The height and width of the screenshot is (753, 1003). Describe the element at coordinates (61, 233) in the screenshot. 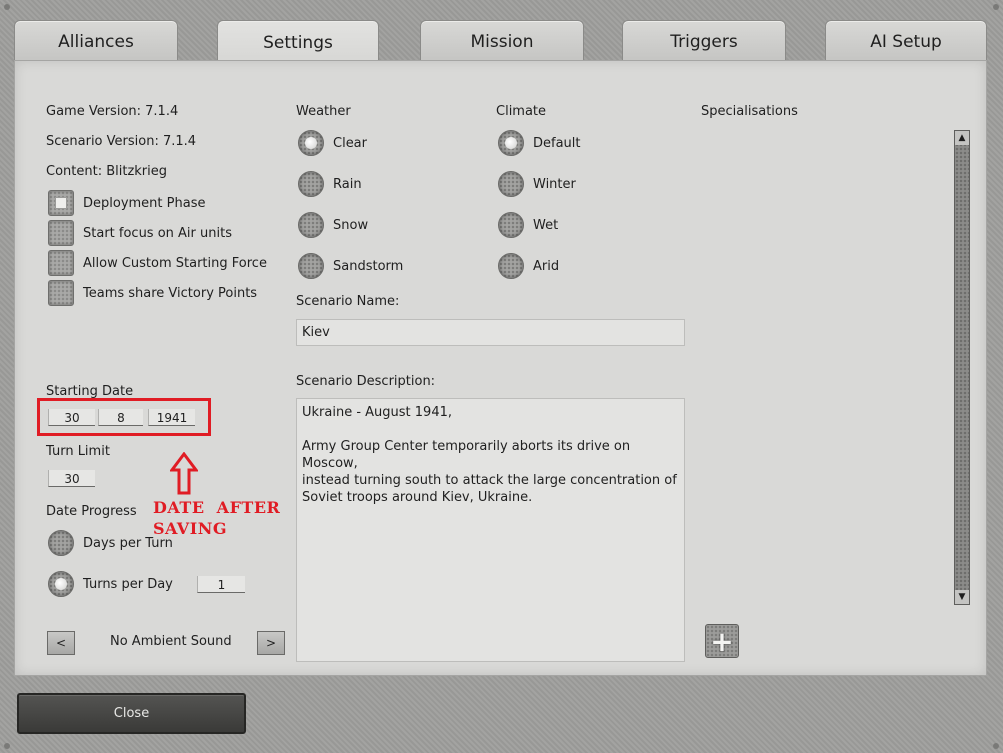

I see `start-focus-air-checkbox` at that location.